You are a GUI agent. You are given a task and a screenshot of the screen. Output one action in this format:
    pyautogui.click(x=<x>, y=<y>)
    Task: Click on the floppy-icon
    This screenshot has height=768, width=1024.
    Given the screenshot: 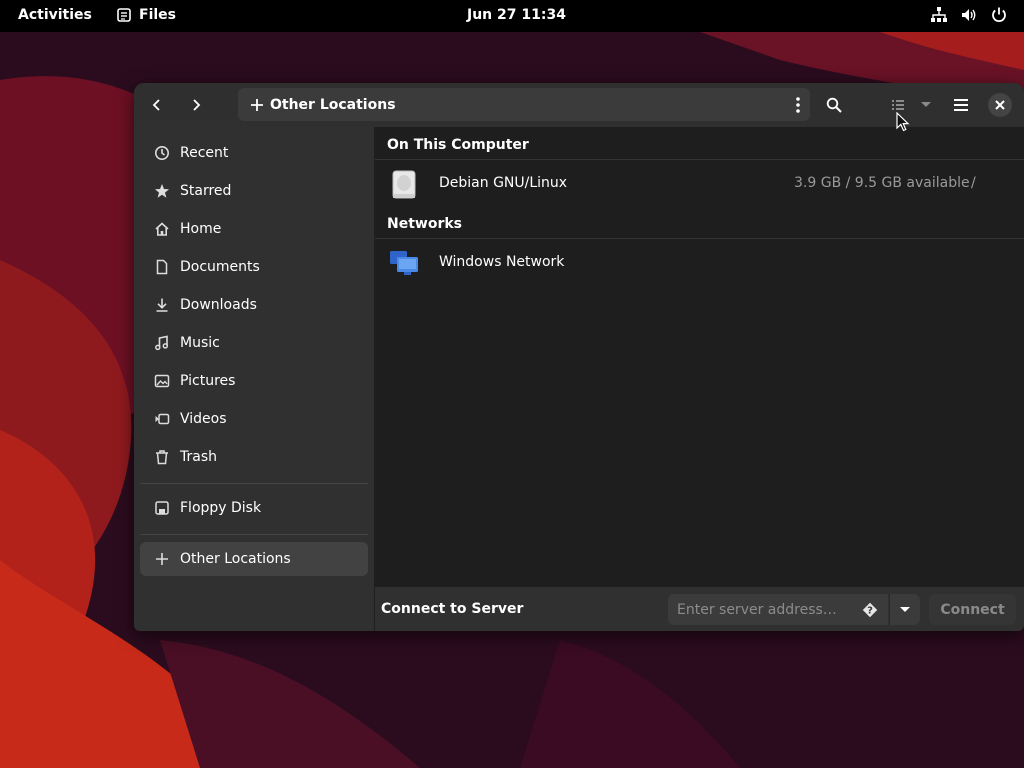 What is the action you would take?
    pyautogui.click(x=162, y=508)
    